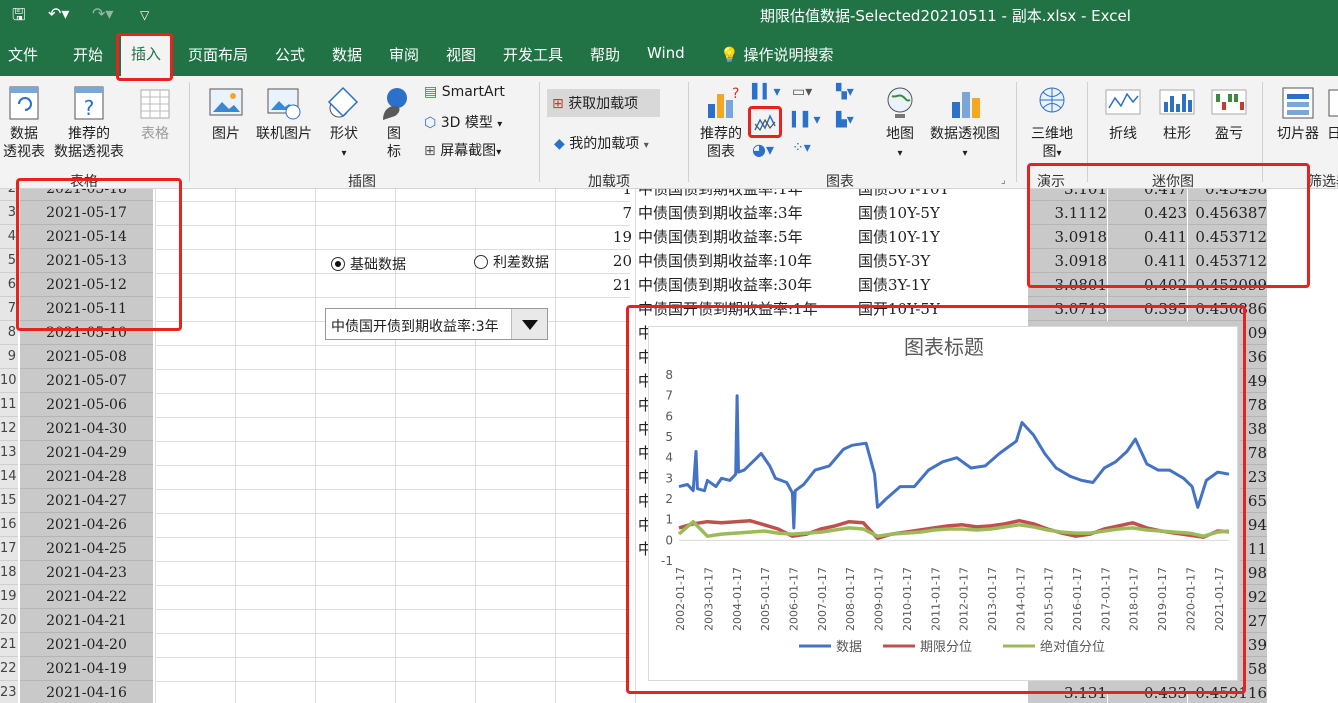 This screenshot has height=703, width=1338. Describe the element at coordinates (1298, 113) in the screenshot. I see `slicer-button: 切片器` at that location.